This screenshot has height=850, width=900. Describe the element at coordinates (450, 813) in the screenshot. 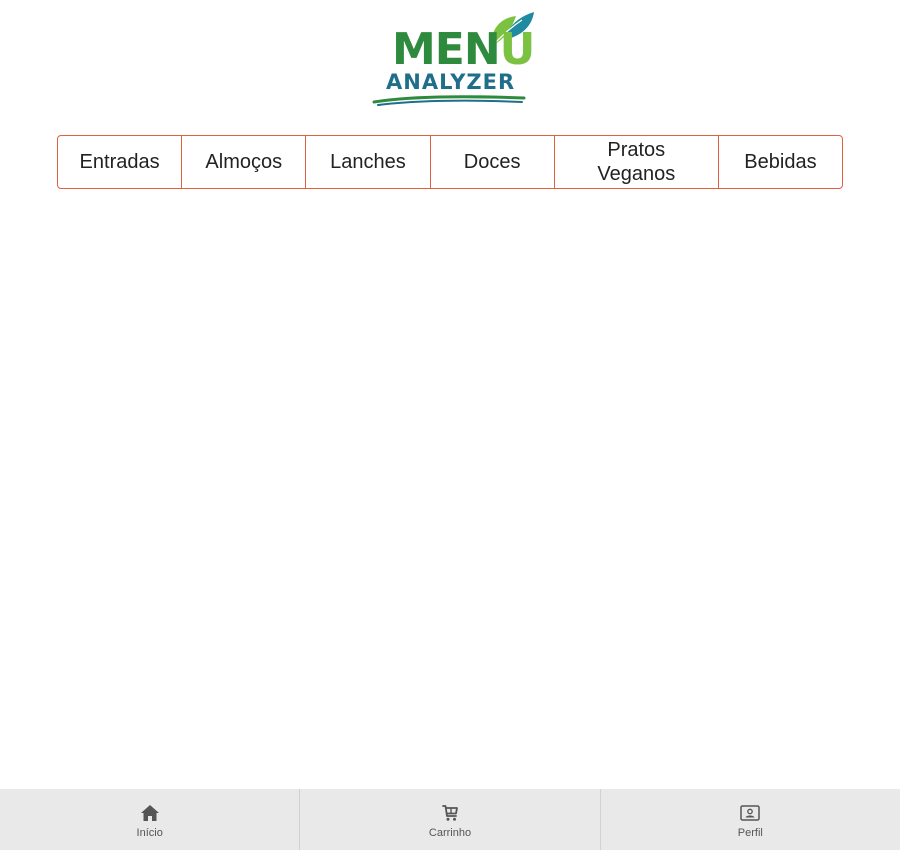

I see `cart-icon` at that location.